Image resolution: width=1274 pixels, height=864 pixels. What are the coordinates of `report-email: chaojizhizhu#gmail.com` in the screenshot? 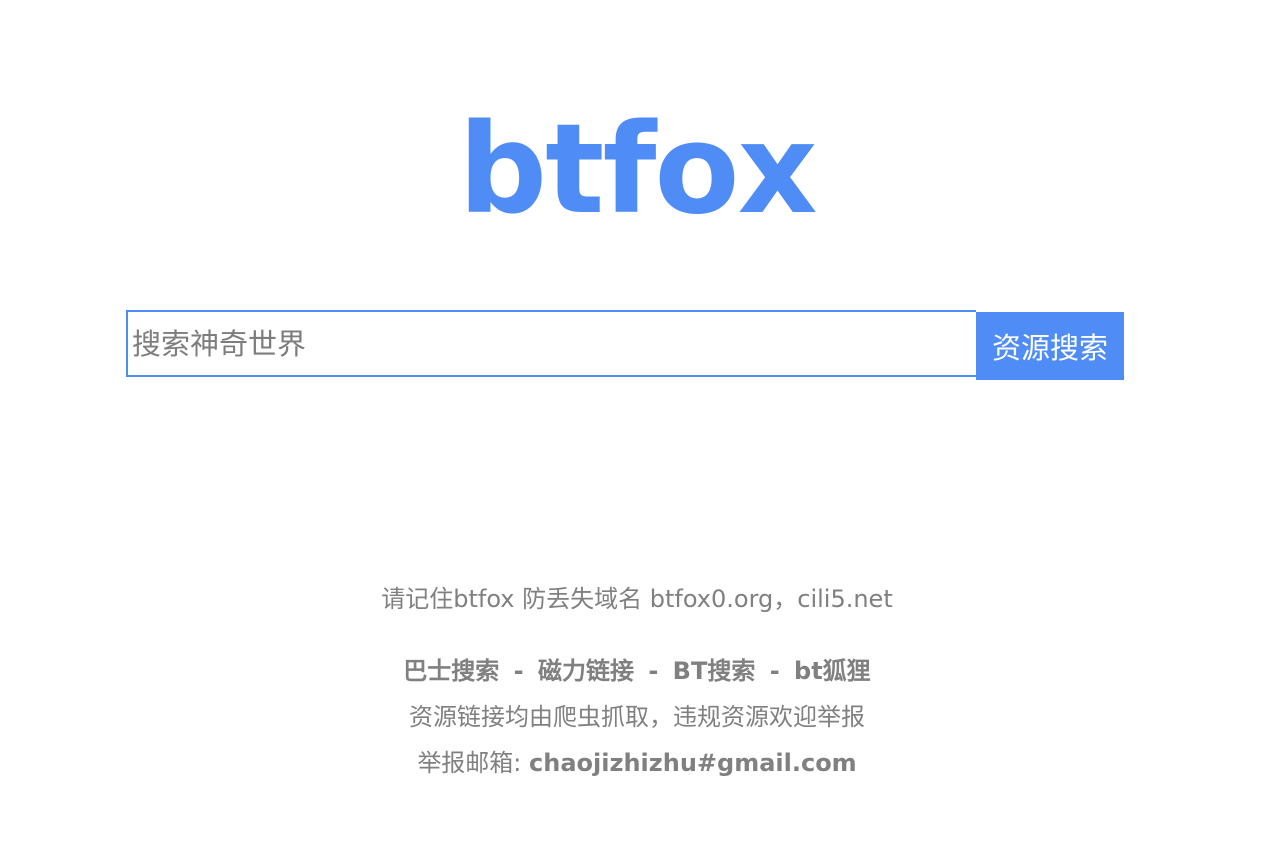 It's located at (693, 763).